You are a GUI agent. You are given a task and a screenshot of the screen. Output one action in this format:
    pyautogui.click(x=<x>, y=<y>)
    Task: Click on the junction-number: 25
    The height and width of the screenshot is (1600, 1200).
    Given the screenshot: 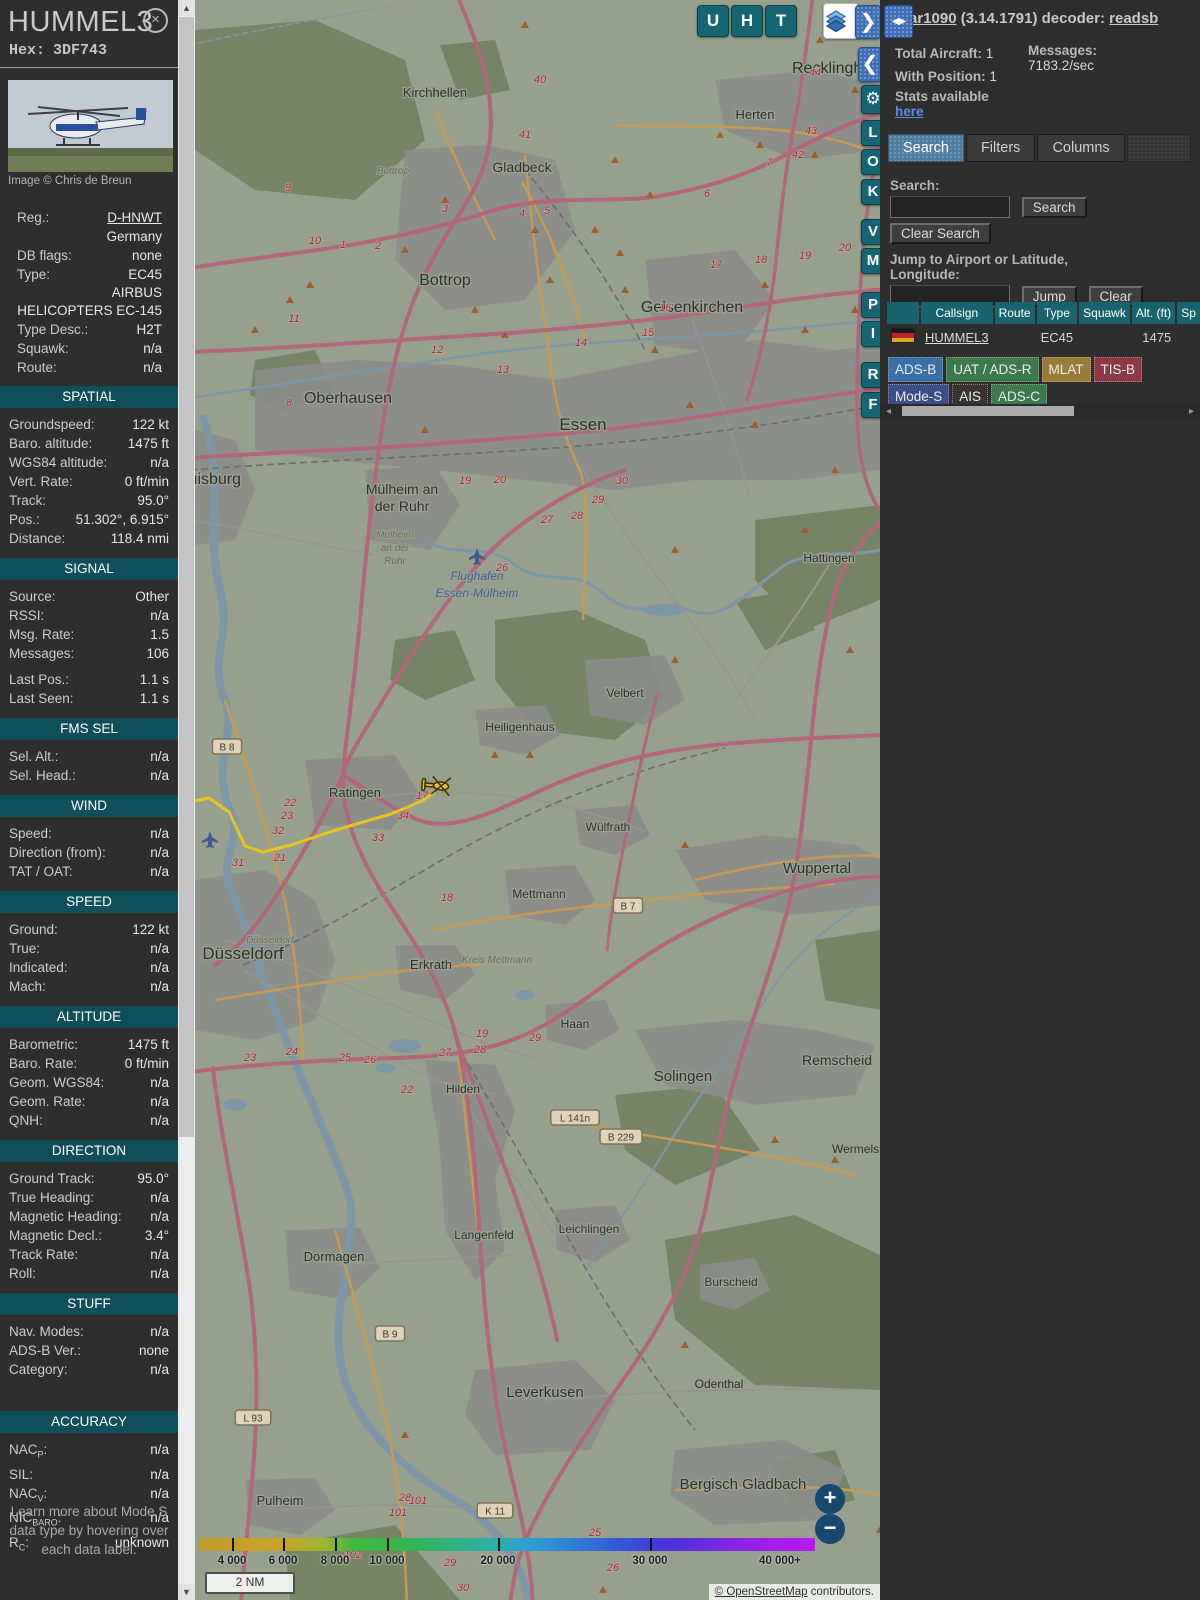 What is the action you would take?
    pyautogui.click(x=345, y=1058)
    